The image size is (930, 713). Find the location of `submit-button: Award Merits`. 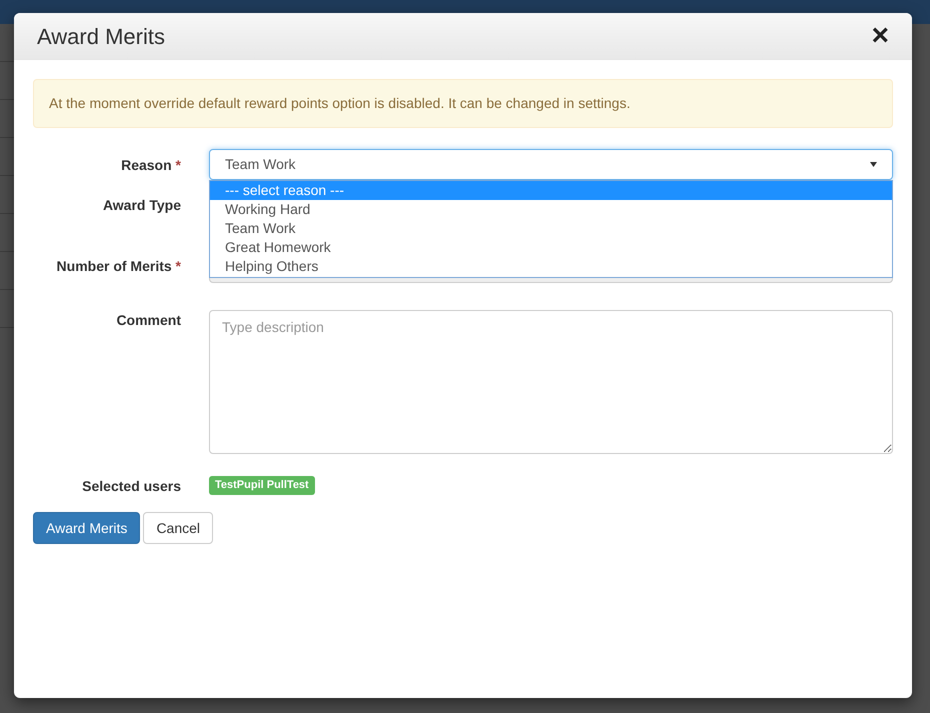

submit-button: Award Merits is located at coordinates (86, 528).